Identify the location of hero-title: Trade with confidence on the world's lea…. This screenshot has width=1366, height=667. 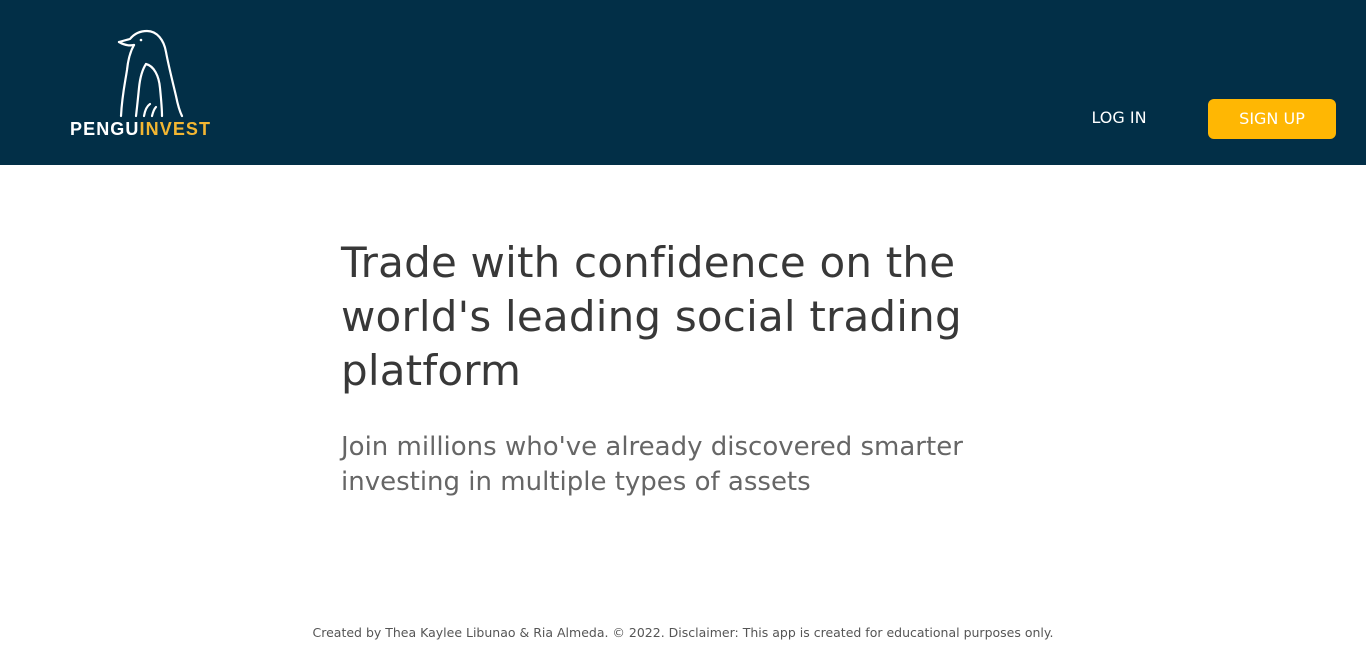
(651, 316).